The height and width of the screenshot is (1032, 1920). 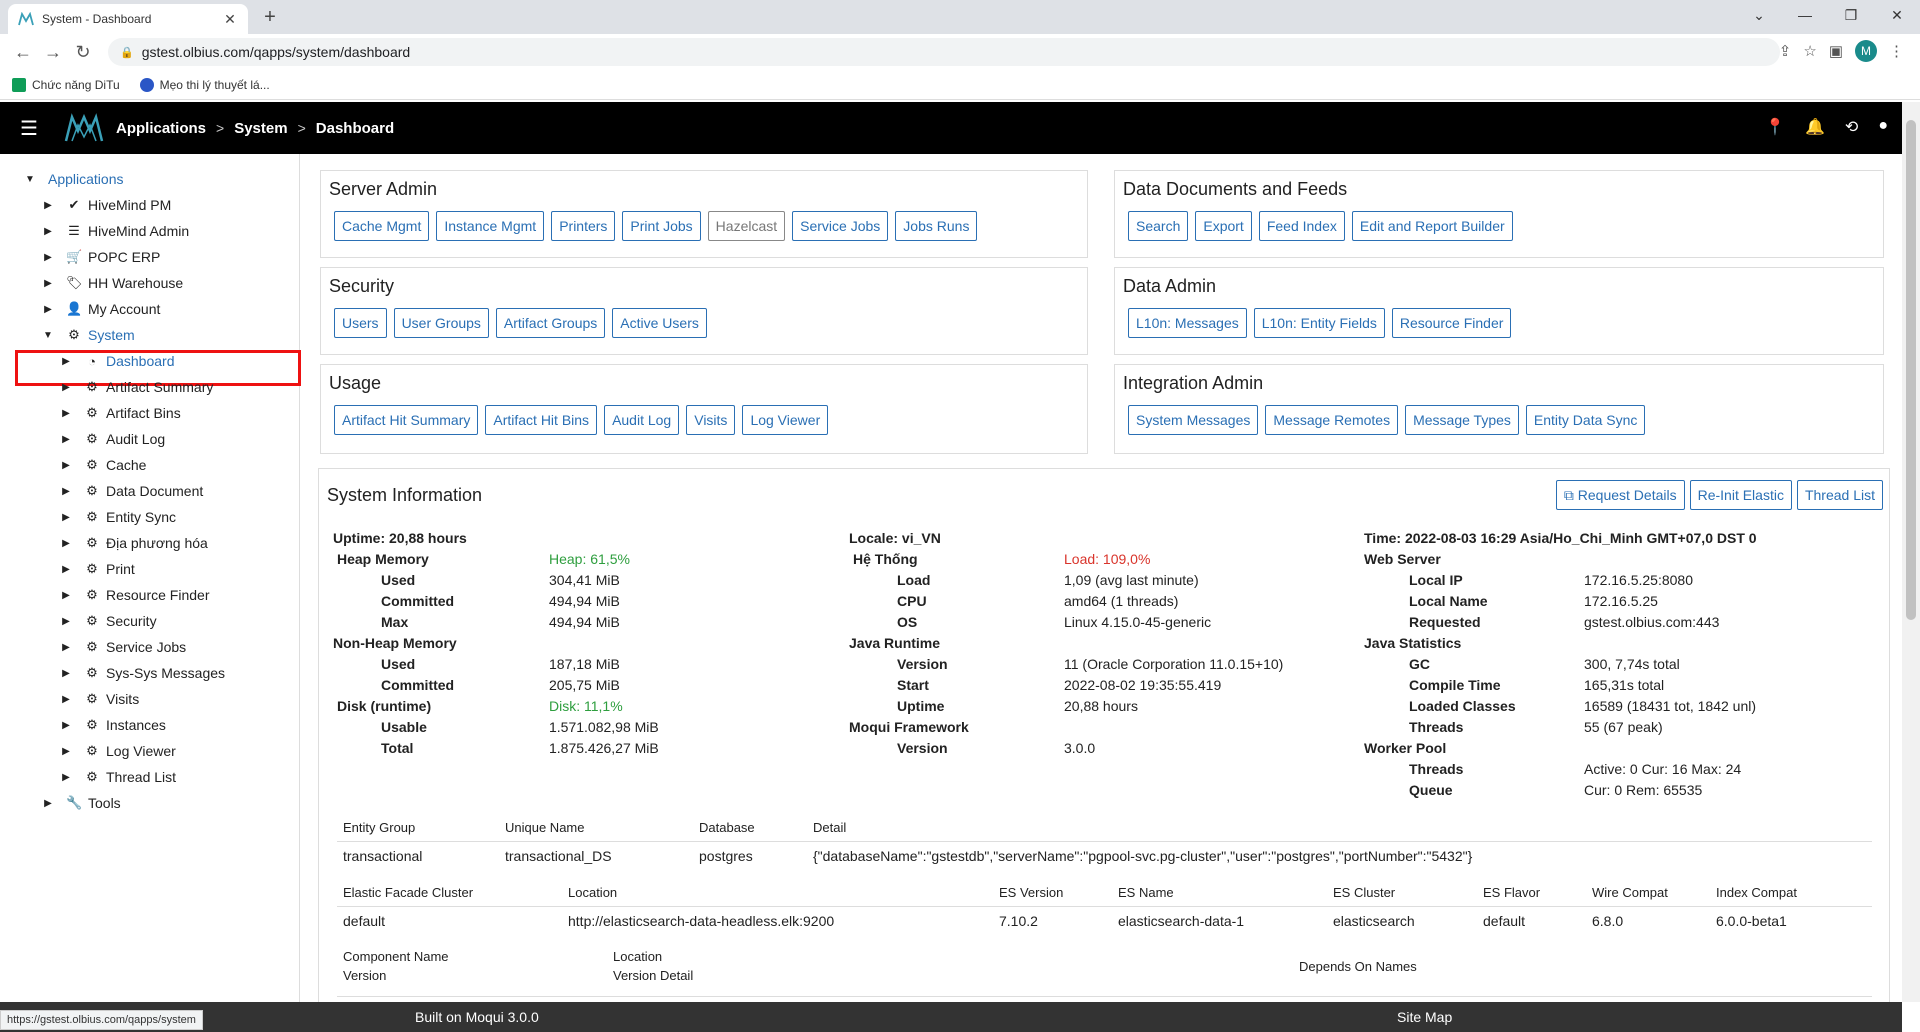 What do you see at coordinates (83, 52) in the screenshot?
I see `reload-icon: ↻` at bounding box center [83, 52].